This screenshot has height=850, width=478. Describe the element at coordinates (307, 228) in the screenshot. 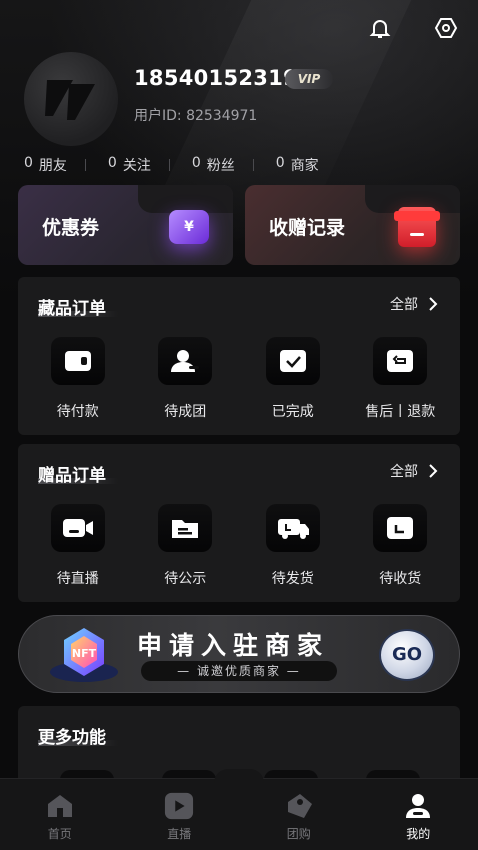

I see `gift-record-label: 收赠记录` at that location.